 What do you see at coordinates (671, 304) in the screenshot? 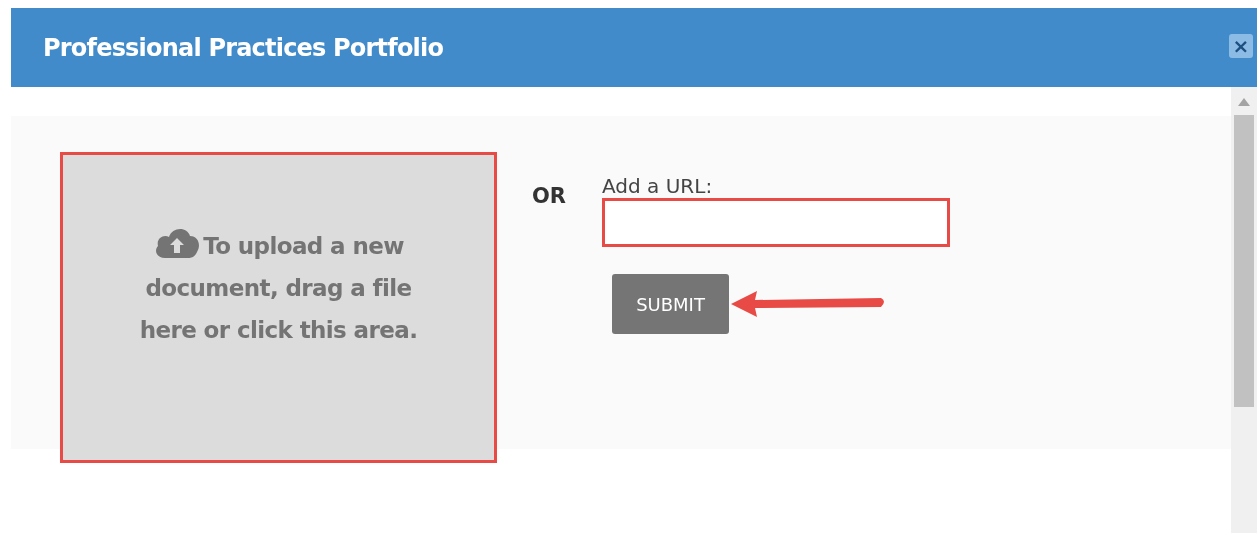
I see `submit-button: SUBMIT` at bounding box center [671, 304].